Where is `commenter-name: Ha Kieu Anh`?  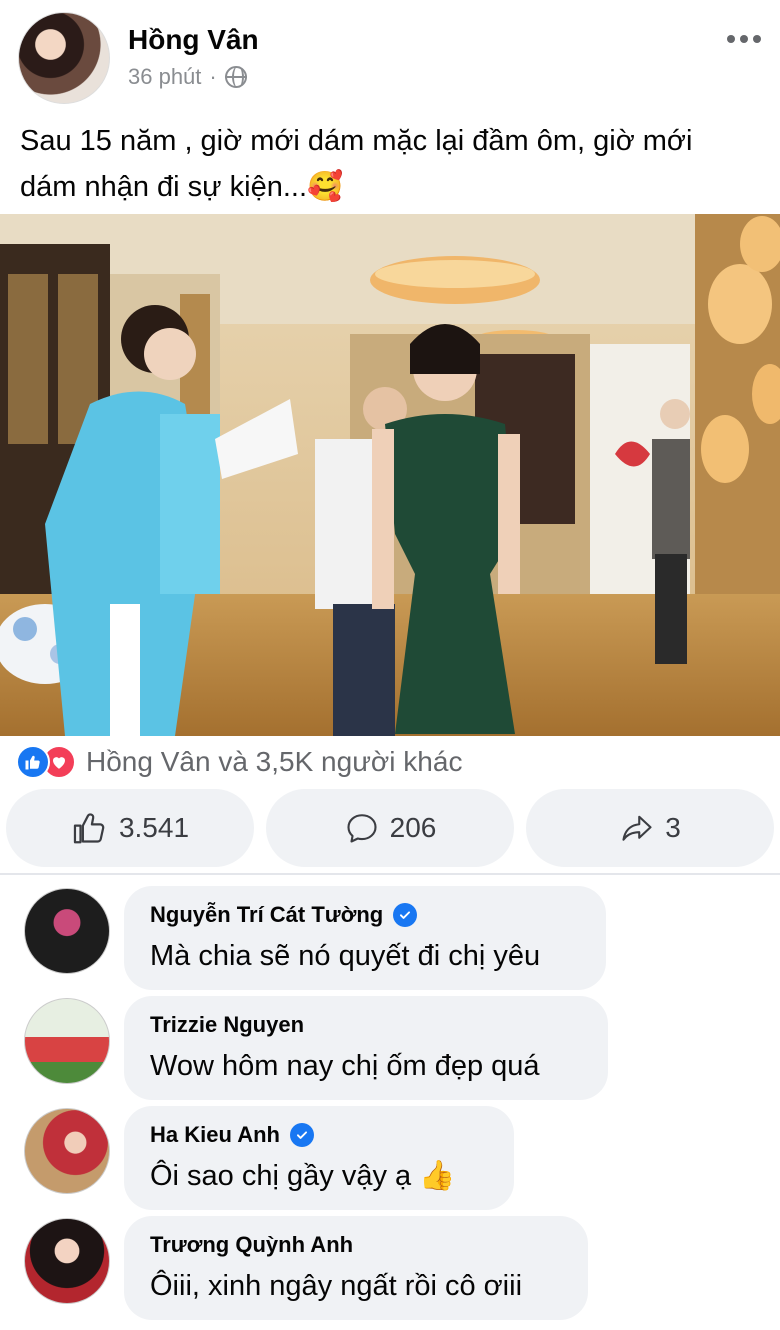 commenter-name: Ha Kieu Anh is located at coordinates (215, 1135).